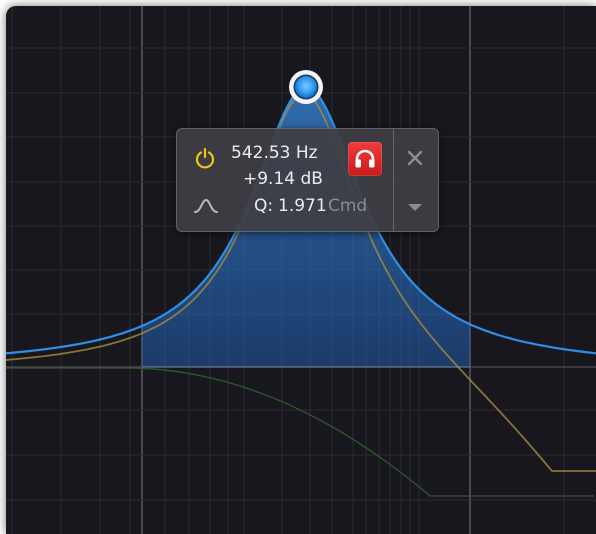  Describe the element at coordinates (306, 87) in the screenshot. I see `band-node-handle` at that location.